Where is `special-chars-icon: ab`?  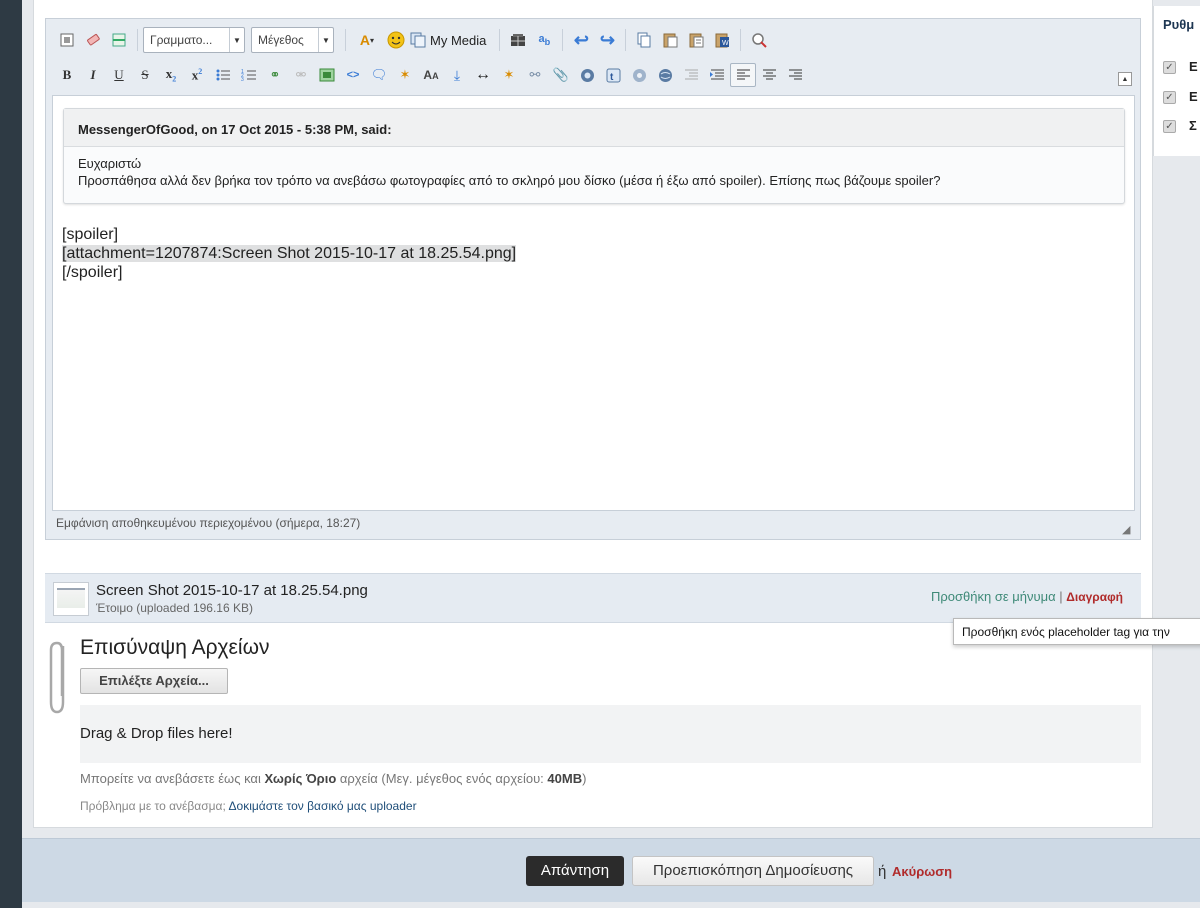
special-chars-icon: ab is located at coordinates (544, 40).